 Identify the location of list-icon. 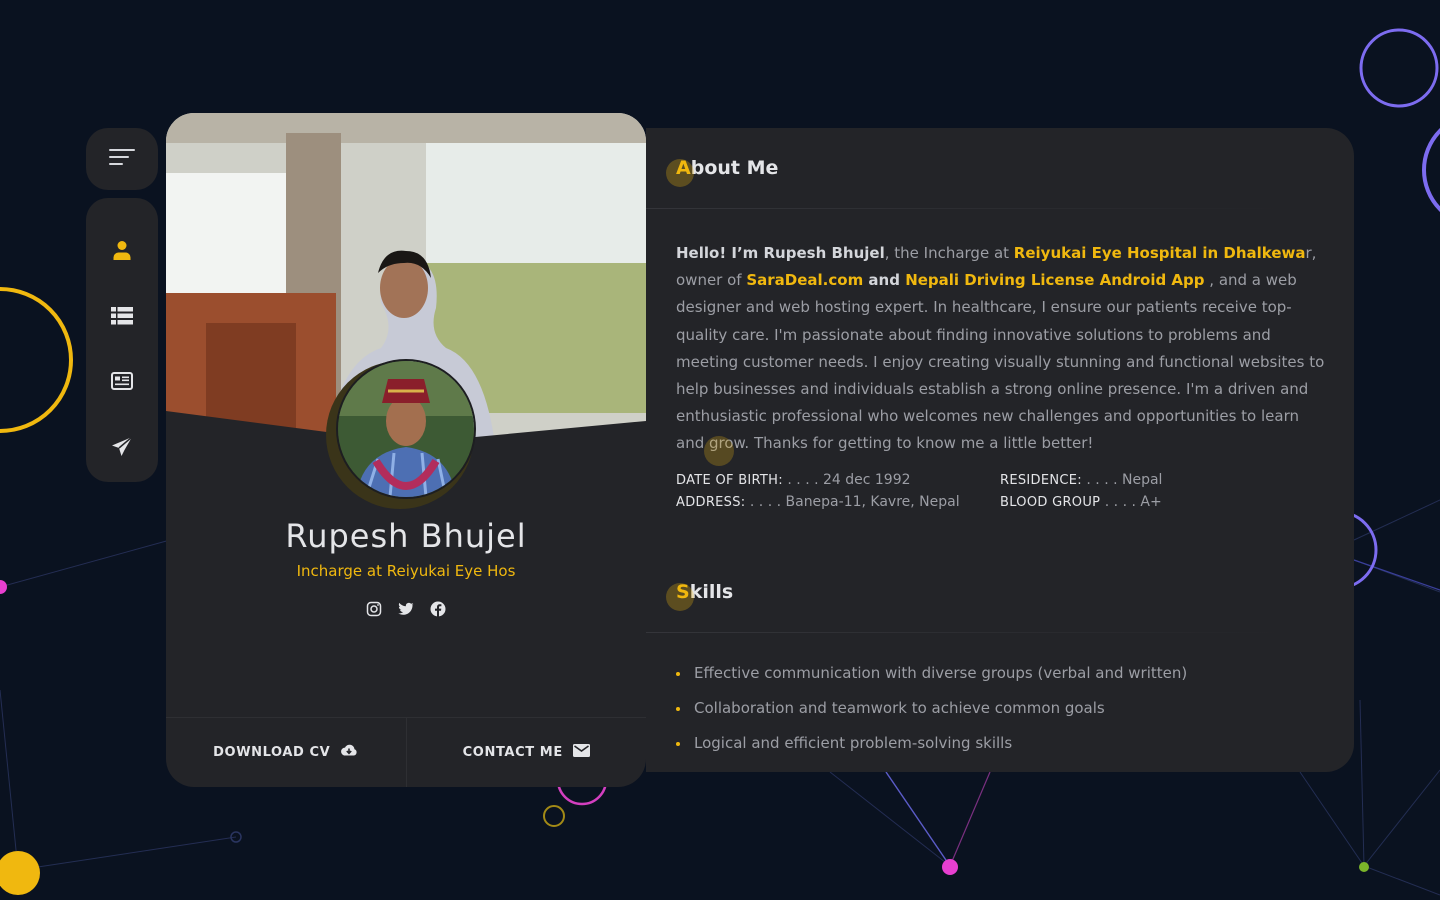
(122, 317).